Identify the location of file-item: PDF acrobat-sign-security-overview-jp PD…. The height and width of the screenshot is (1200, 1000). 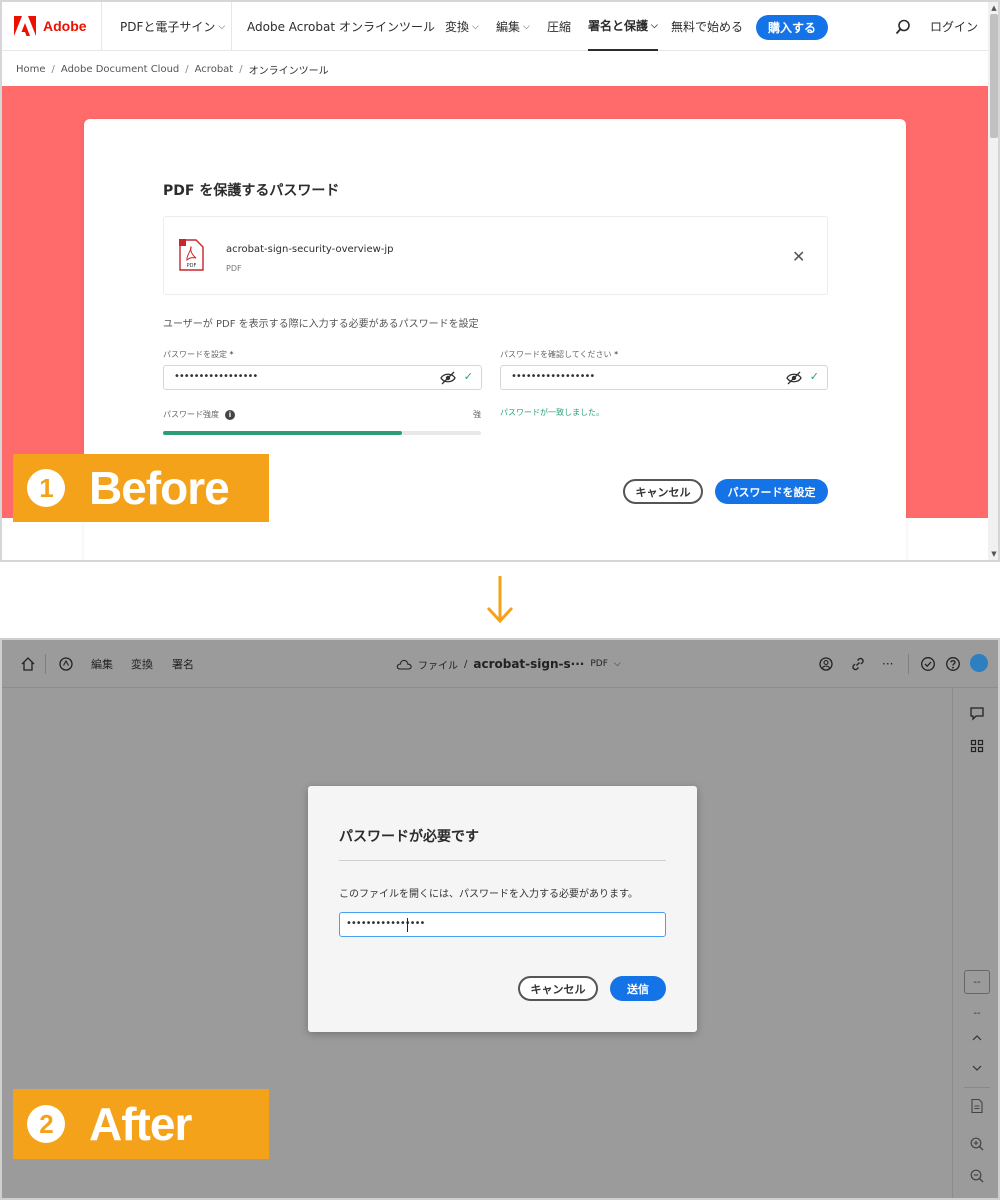
(495, 255).